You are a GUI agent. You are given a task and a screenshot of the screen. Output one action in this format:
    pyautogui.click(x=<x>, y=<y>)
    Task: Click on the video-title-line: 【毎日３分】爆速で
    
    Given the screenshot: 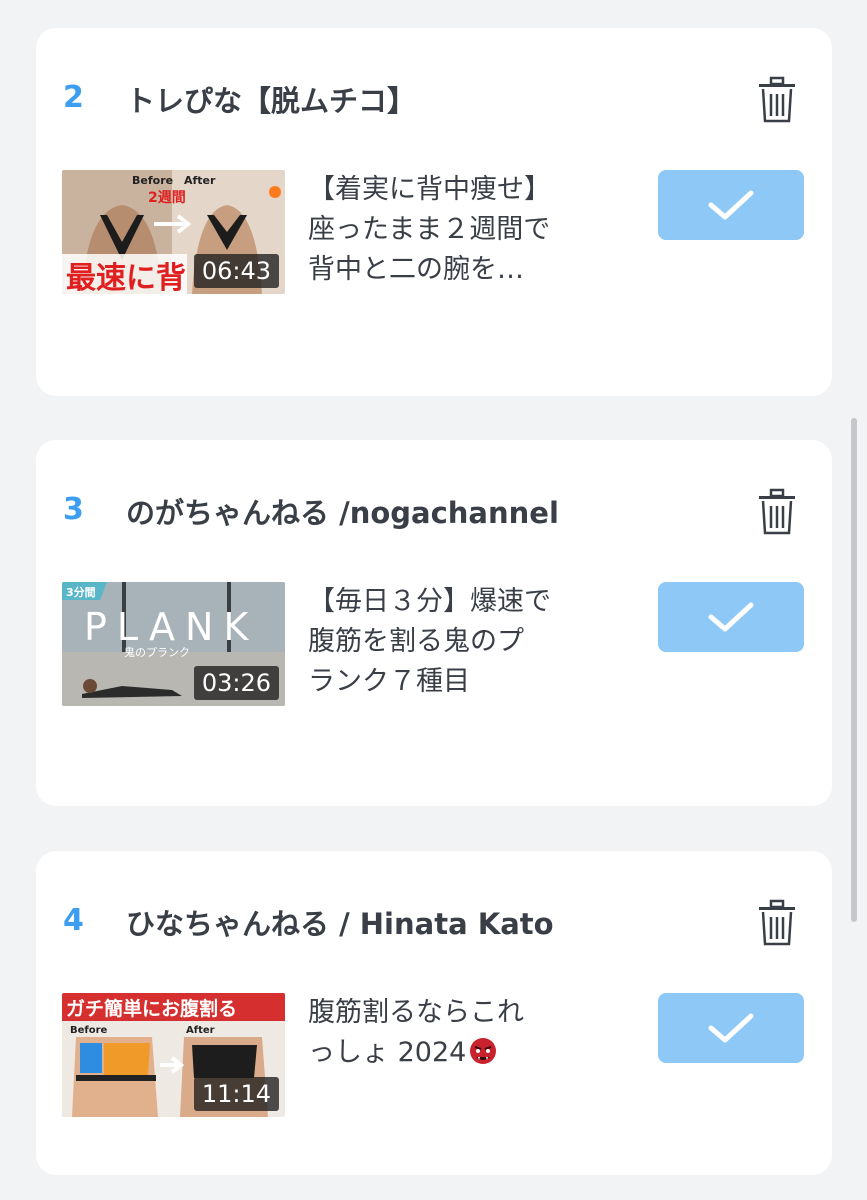 What is the action you would take?
    pyautogui.click(x=429, y=601)
    